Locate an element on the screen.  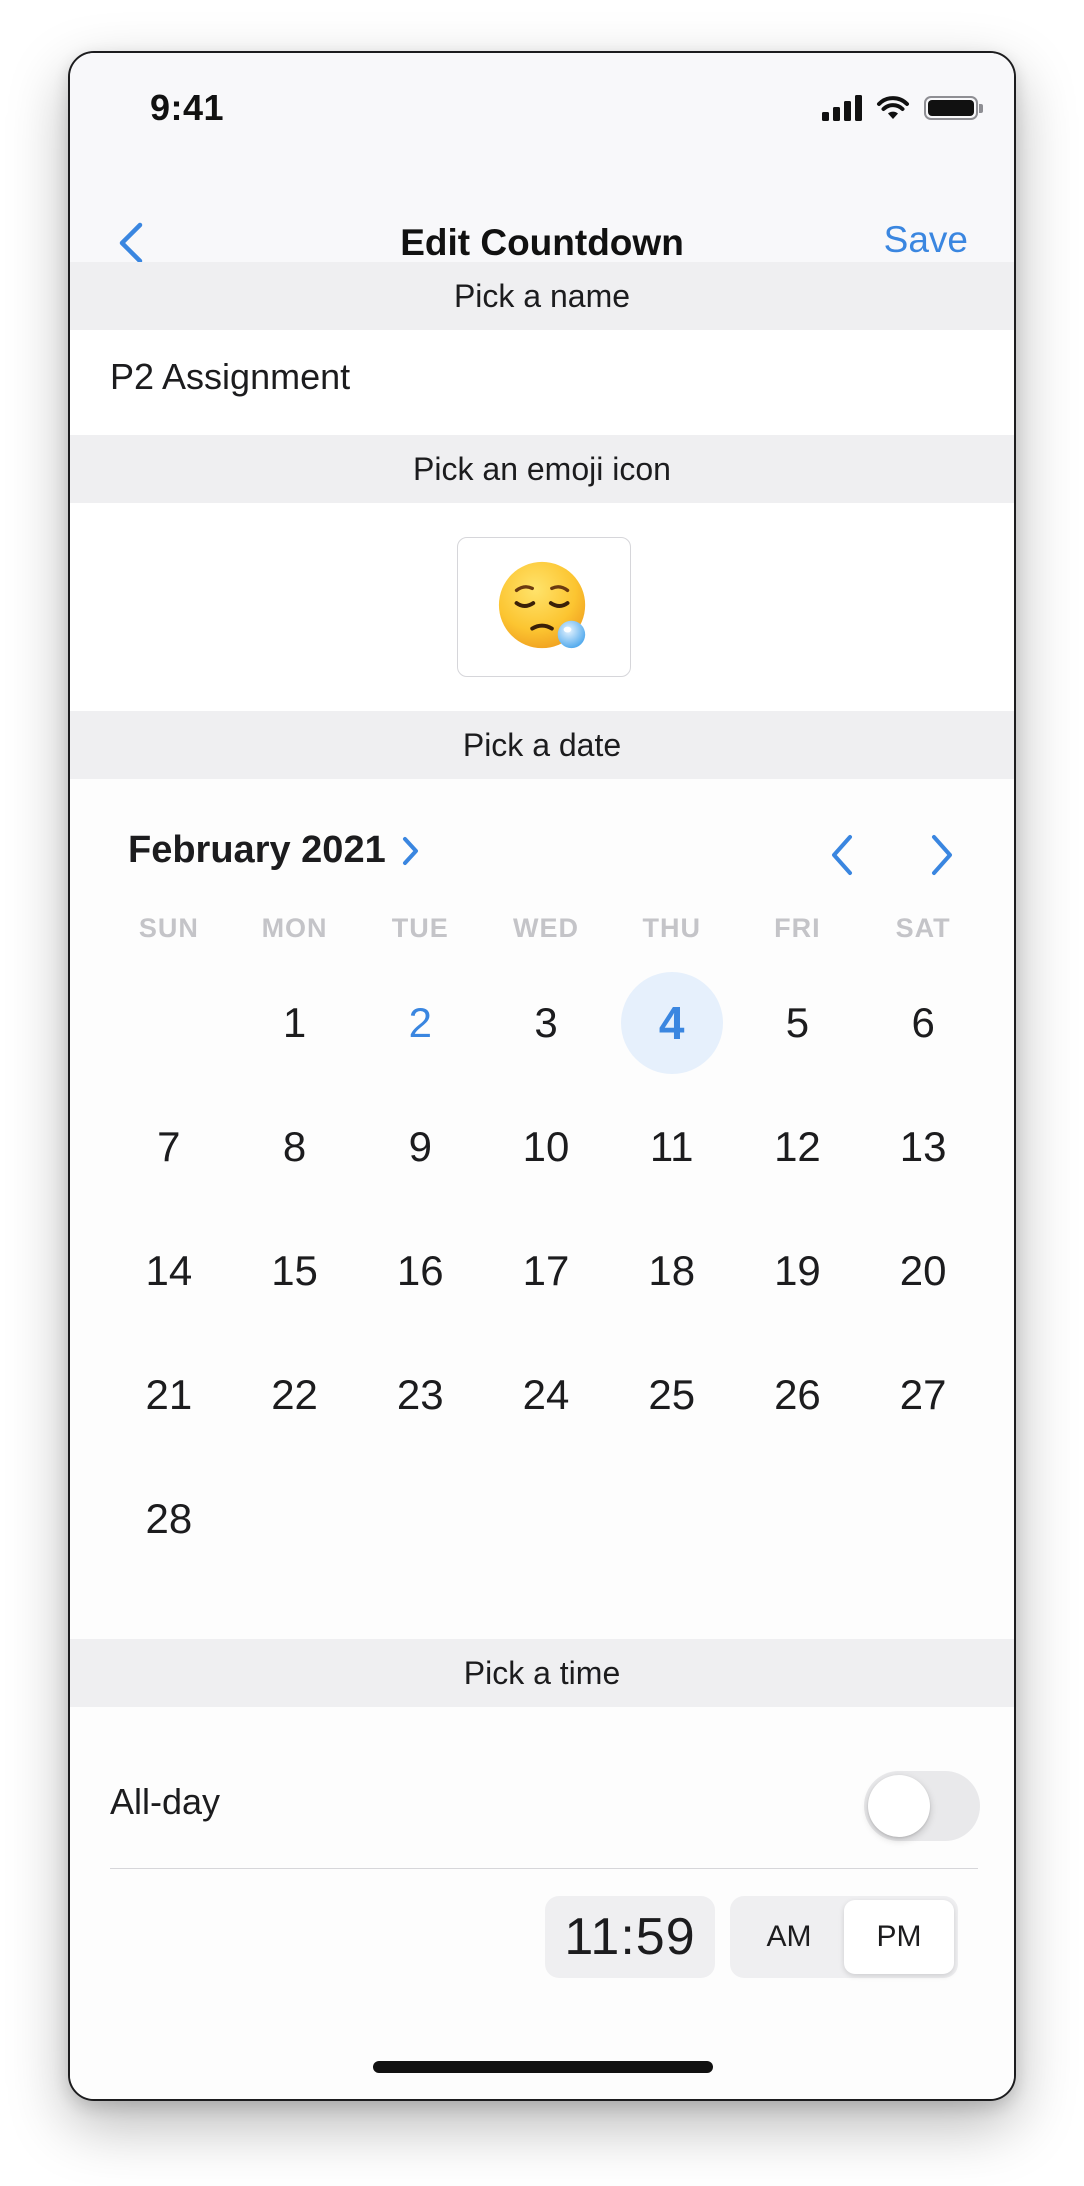
day-cell: 3 is located at coordinates (546, 1023).